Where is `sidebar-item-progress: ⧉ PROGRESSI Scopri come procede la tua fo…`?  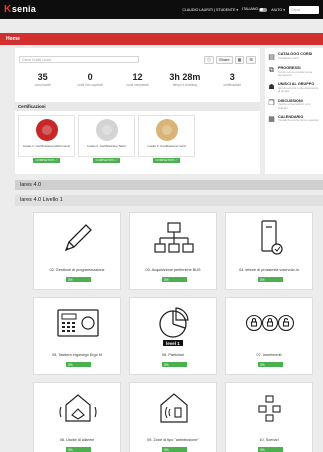
sidebar-item-progress: ⧉ PROGRESSI Scopri come procede la tua fo… is located at coordinates (294, 71).